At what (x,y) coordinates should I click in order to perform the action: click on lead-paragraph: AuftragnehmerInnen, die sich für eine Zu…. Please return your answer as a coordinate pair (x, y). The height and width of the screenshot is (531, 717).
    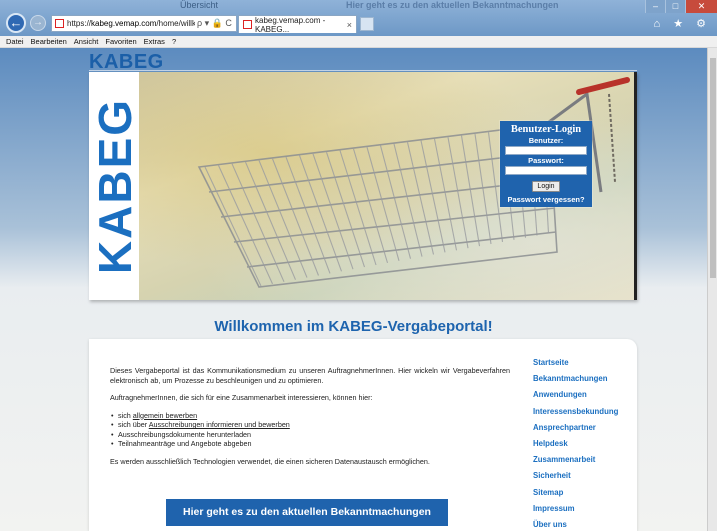
    Looking at the image, I should click on (241, 397).